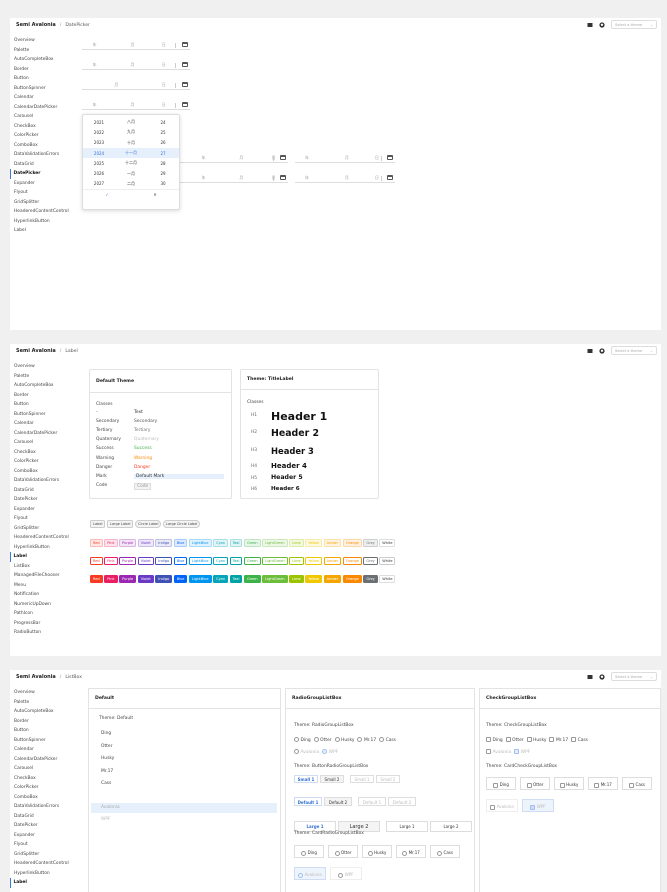 The height and width of the screenshot is (892, 667). I want to click on card-check-option: Ding, so click(501, 783).